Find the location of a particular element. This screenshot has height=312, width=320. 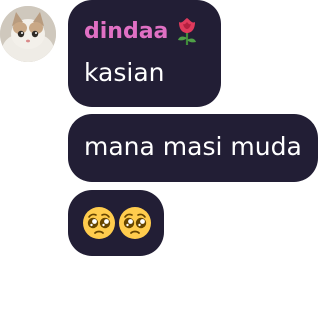

message-text: kasian is located at coordinates (124, 72).